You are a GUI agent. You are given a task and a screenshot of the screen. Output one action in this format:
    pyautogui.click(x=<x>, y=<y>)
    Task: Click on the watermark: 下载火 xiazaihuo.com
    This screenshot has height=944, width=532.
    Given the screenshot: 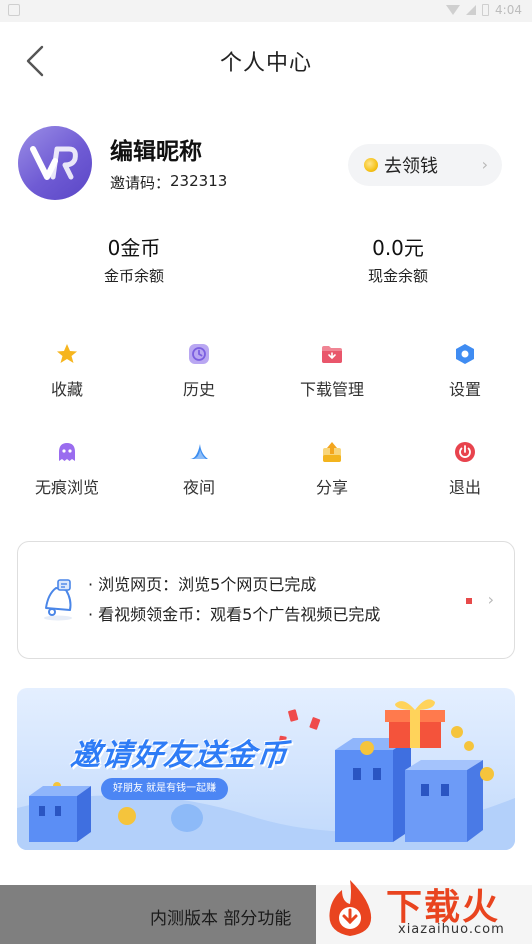 What is the action you would take?
    pyautogui.click(x=424, y=908)
    